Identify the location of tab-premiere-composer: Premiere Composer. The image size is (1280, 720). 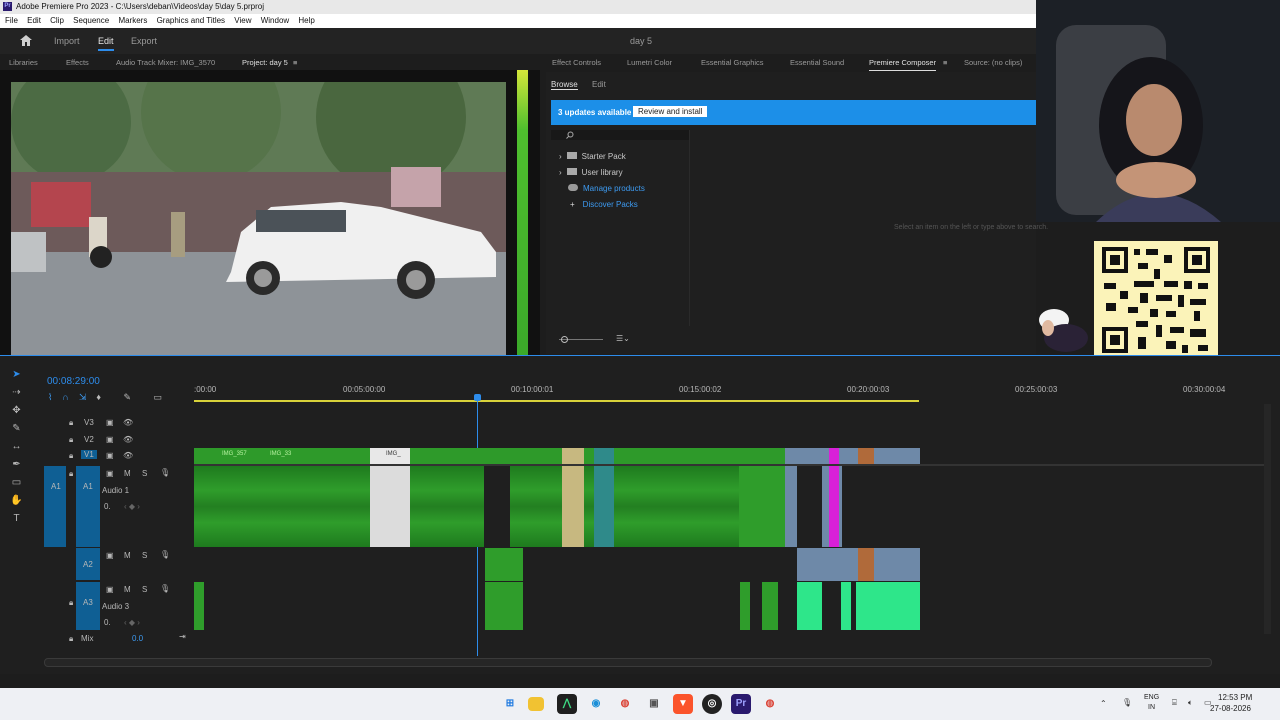
(903, 63).